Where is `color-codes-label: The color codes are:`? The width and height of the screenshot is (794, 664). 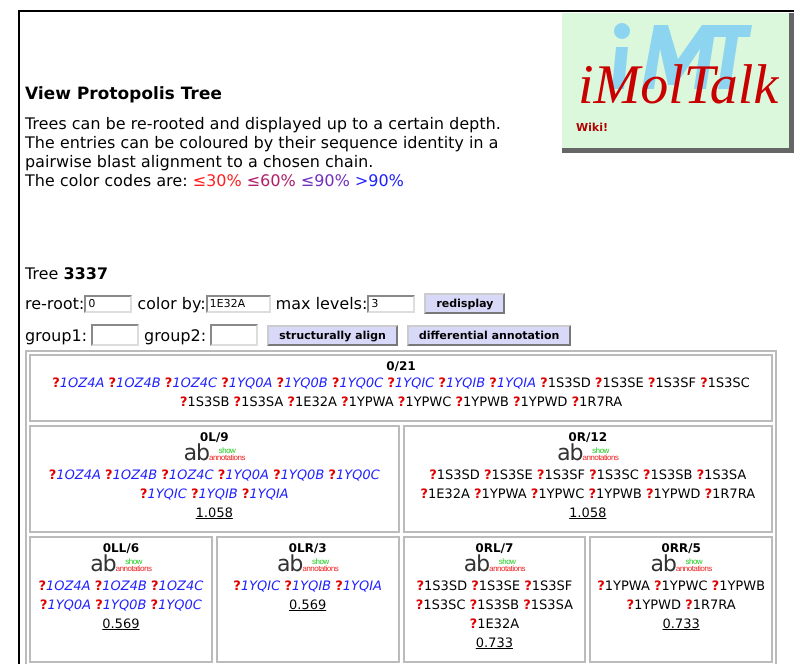
color-codes-label: The color codes are: is located at coordinates (106, 180).